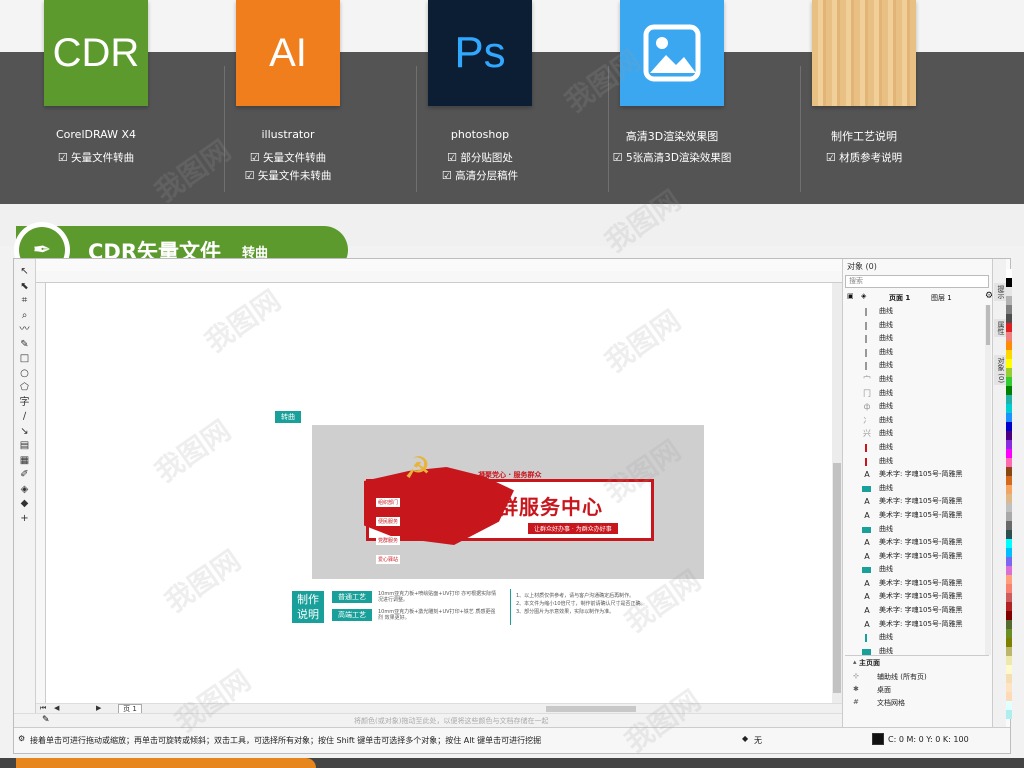 The height and width of the screenshot is (768, 1024). What do you see at coordinates (917, 704) in the screenshot?
I see `master-row: # 文档网格` at bounding box center [917, 704].